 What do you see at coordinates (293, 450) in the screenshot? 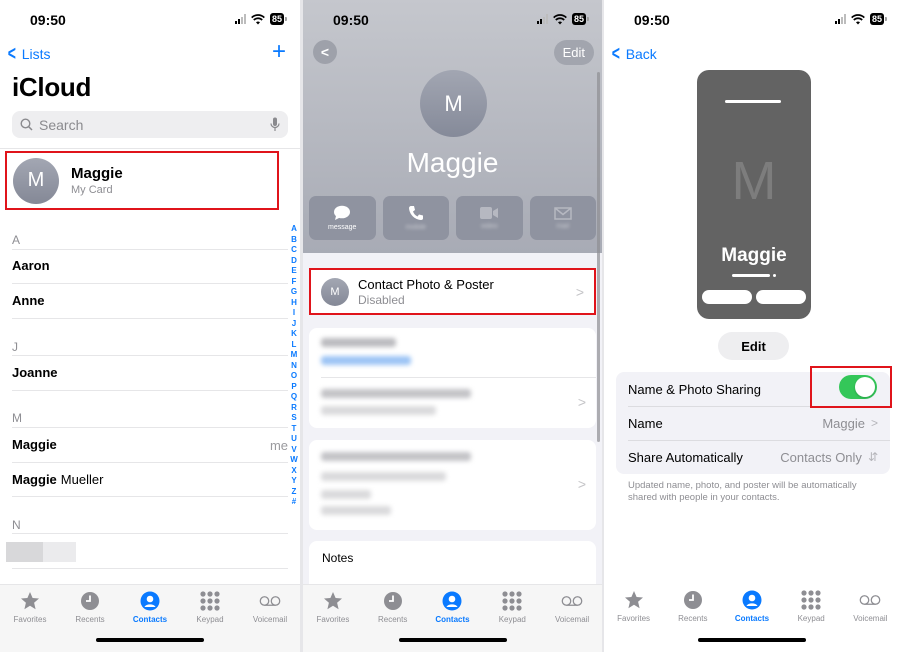
I see `index-letter: V` at bounding box center [293, 450].